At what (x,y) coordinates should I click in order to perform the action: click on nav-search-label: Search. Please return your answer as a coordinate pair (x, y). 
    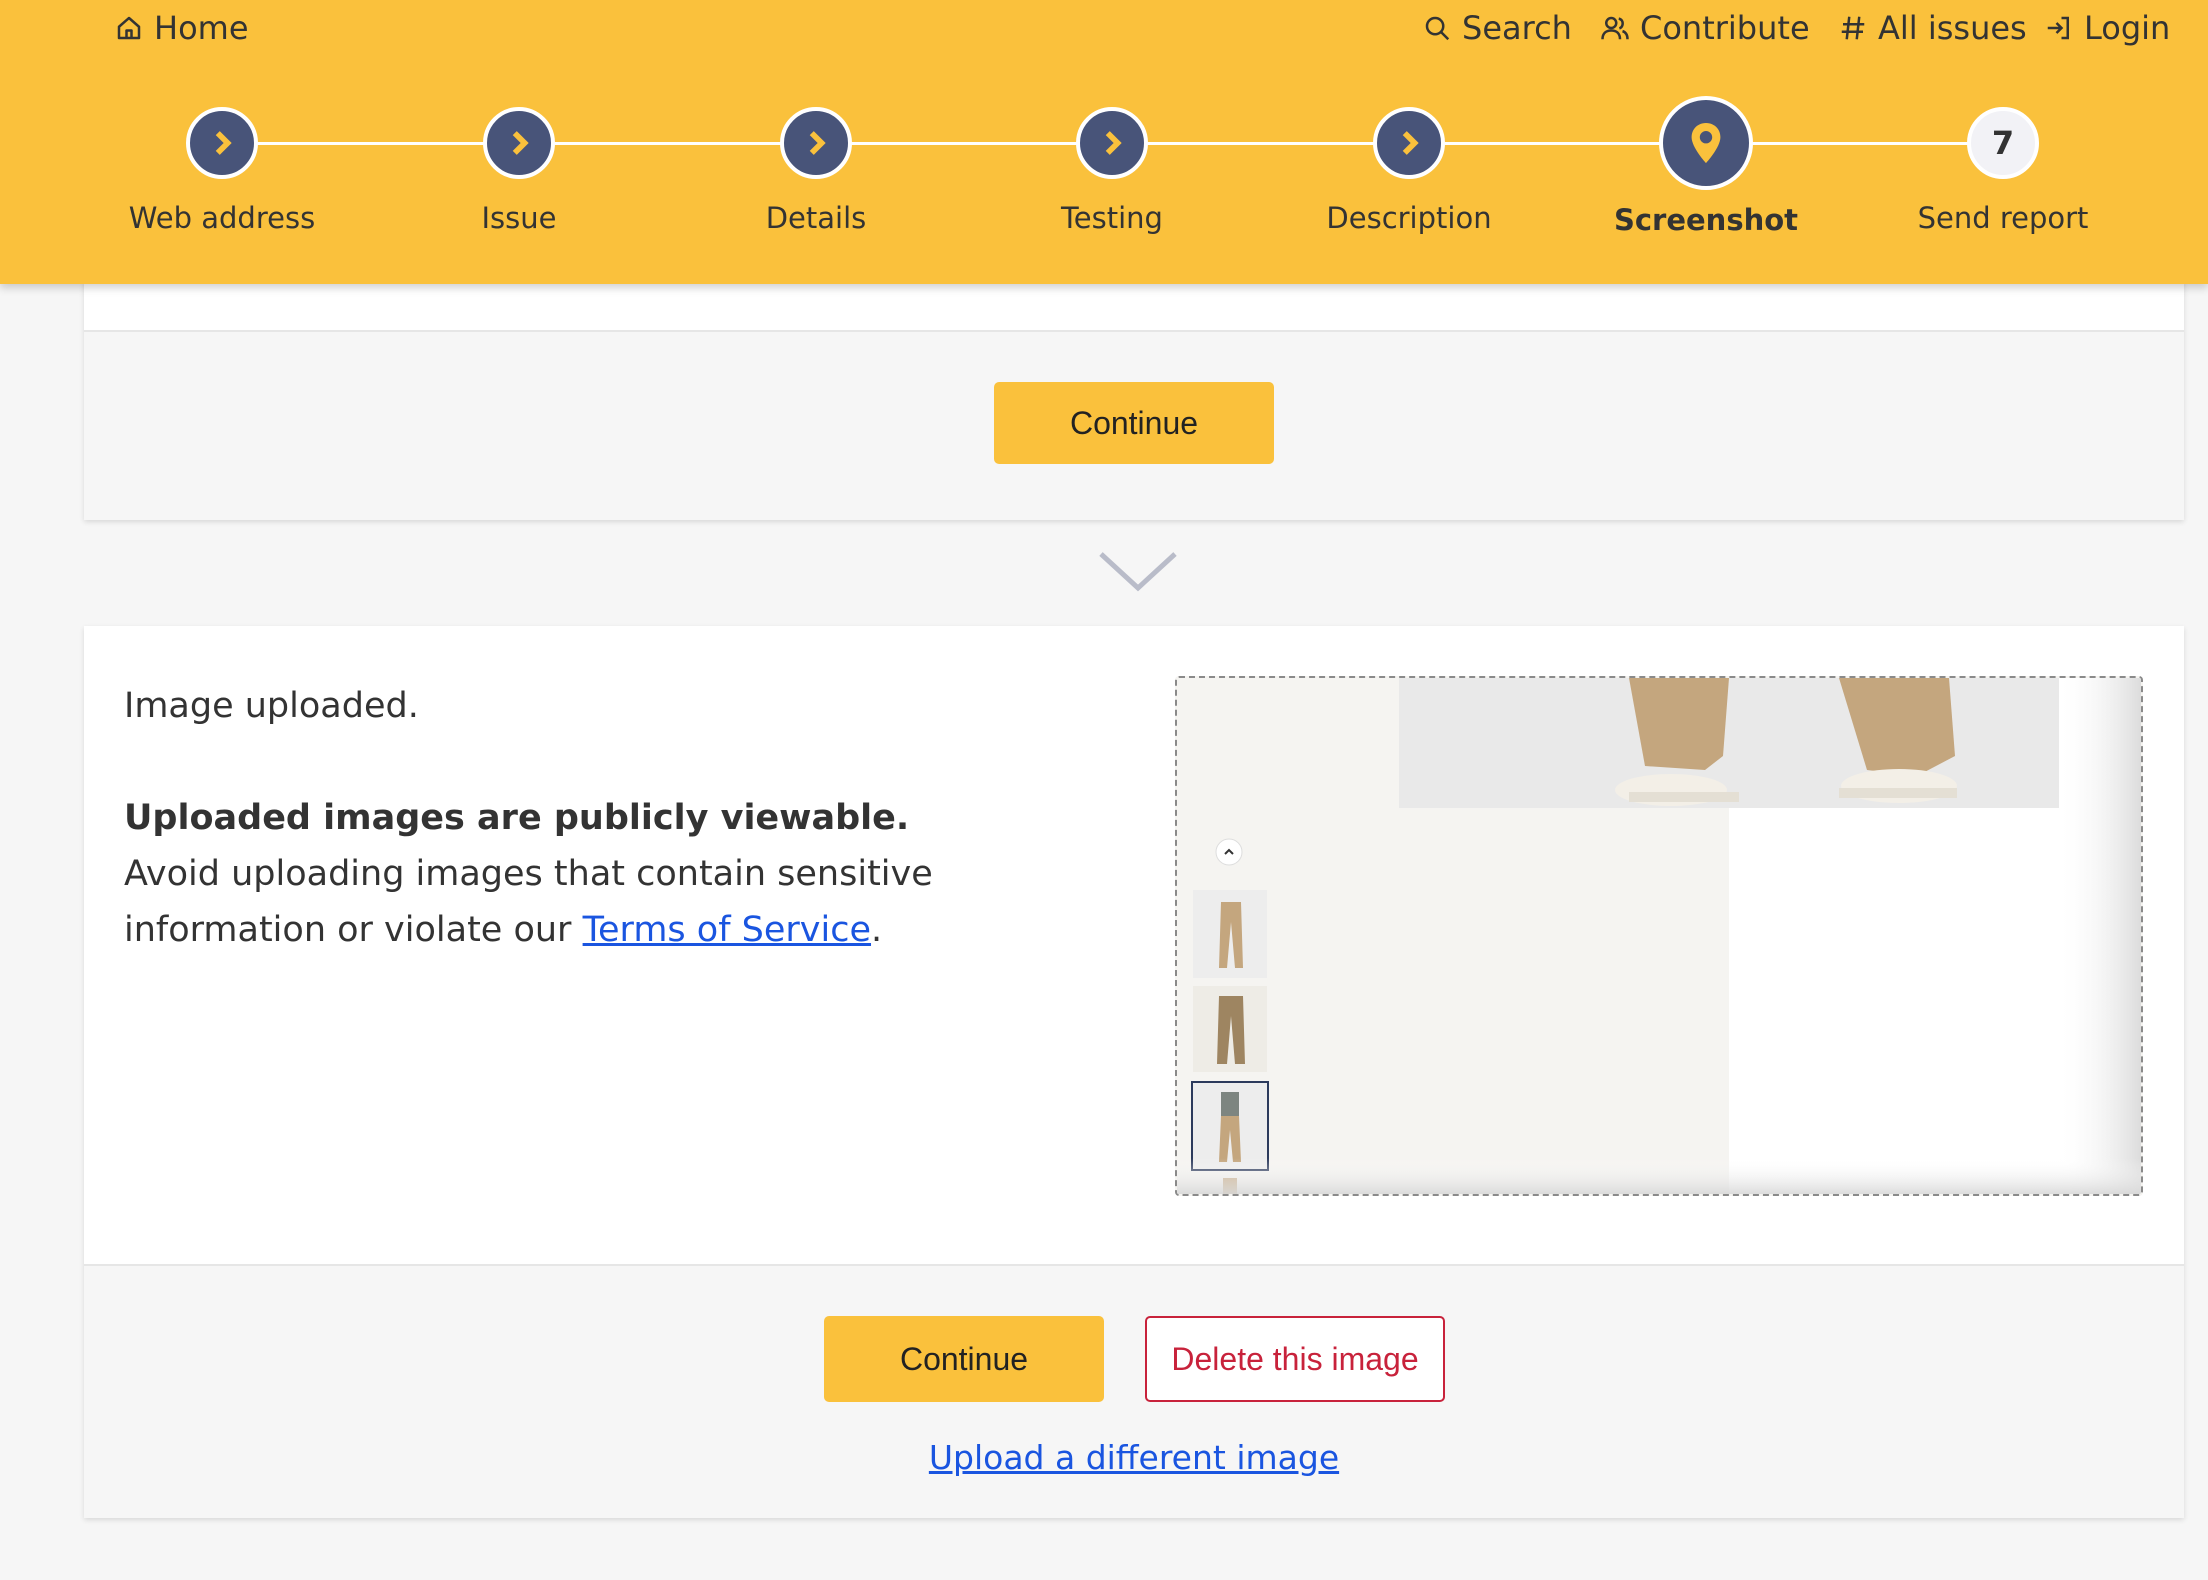
    Looking at the image, I should click on (1517, 28).